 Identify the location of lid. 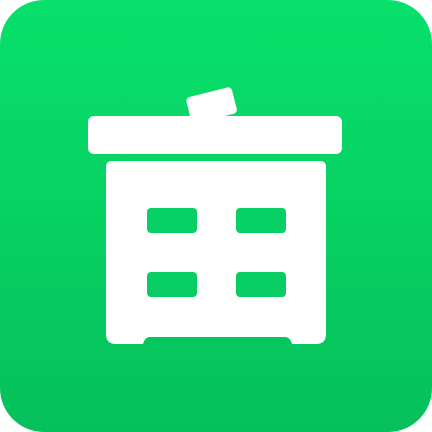
(215, 135).